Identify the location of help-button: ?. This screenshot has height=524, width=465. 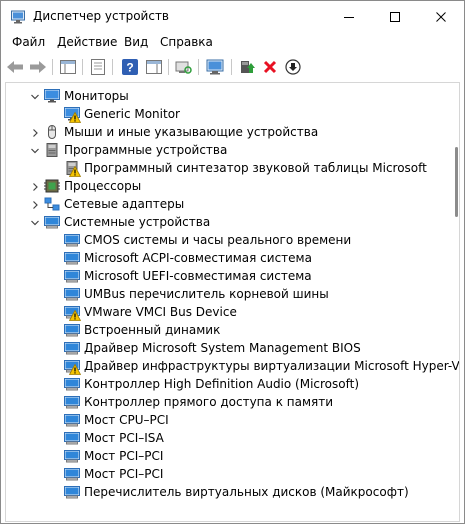
(130, 67).